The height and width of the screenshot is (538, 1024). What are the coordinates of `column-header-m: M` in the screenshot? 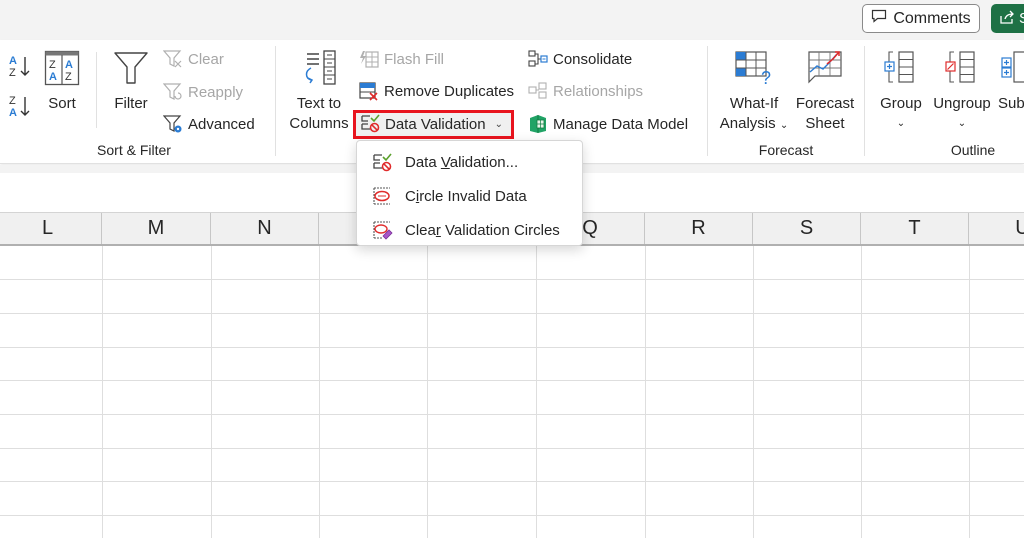 It's located at (156, 228).